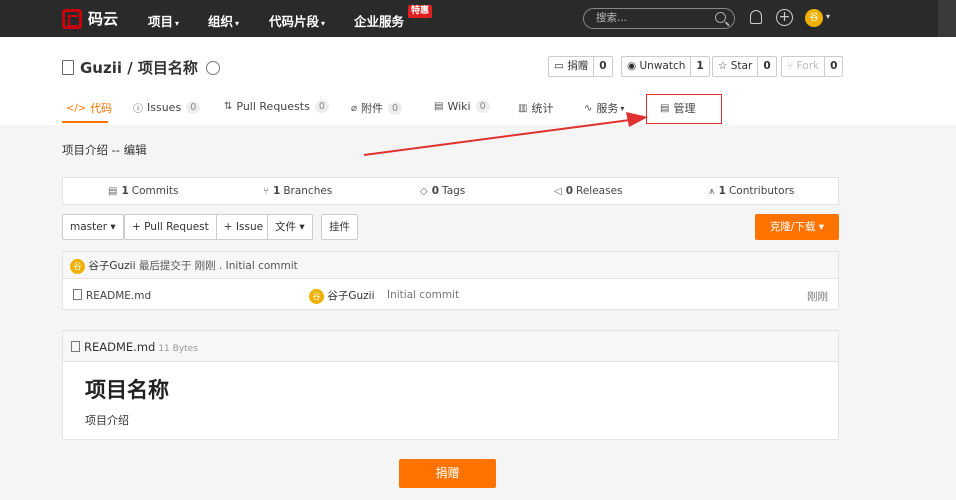  Describe the element at coordinates (85, 150) in the screenshot. I see `description-text: 项目介绍` at that location.